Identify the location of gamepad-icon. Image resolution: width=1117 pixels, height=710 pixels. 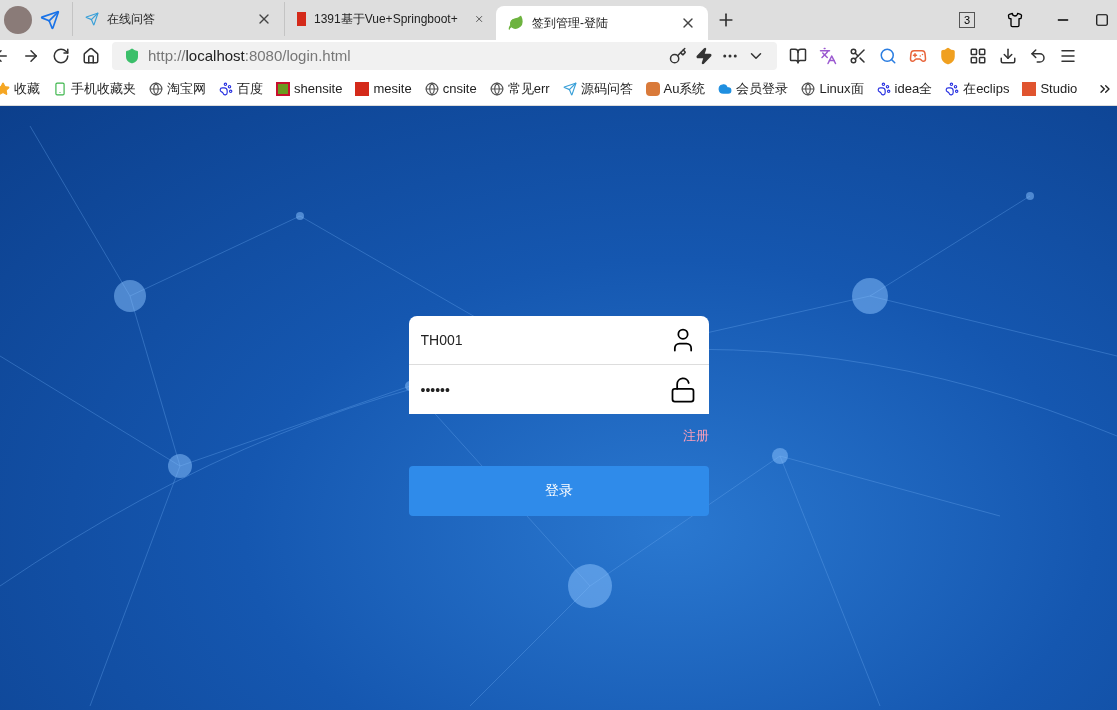
(918, 56).